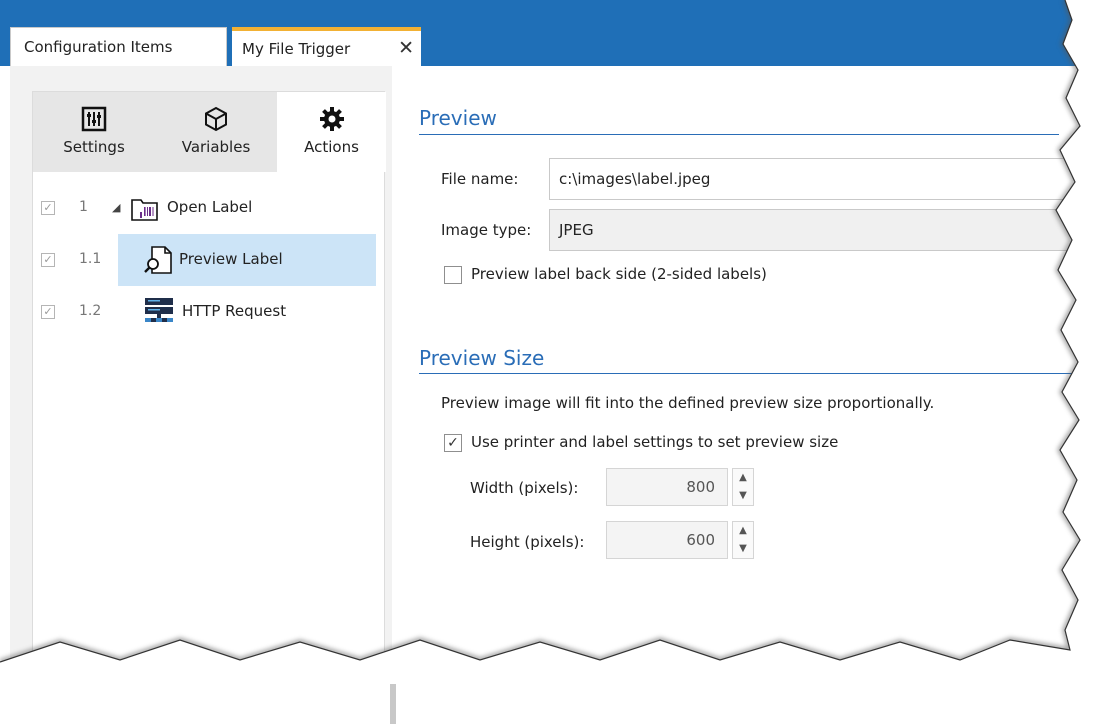  Describe the element at coordinates (144, 210) in the screenshot. I see `open-label-icon` at that location.